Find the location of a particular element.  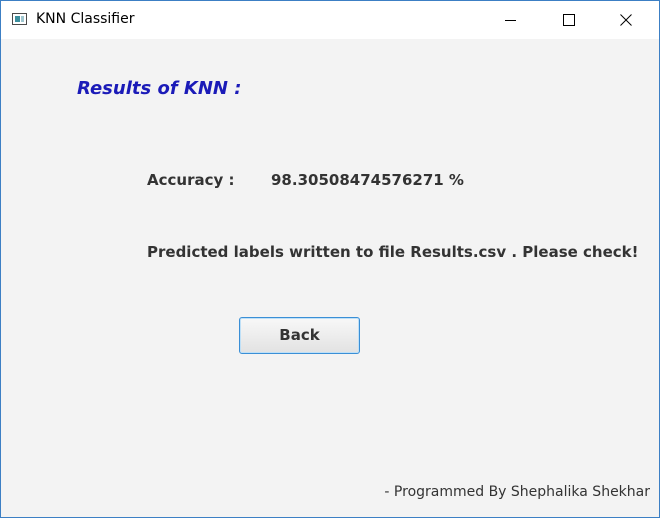

results-heading: Results of KNN : is located at coordinates (159, 88).